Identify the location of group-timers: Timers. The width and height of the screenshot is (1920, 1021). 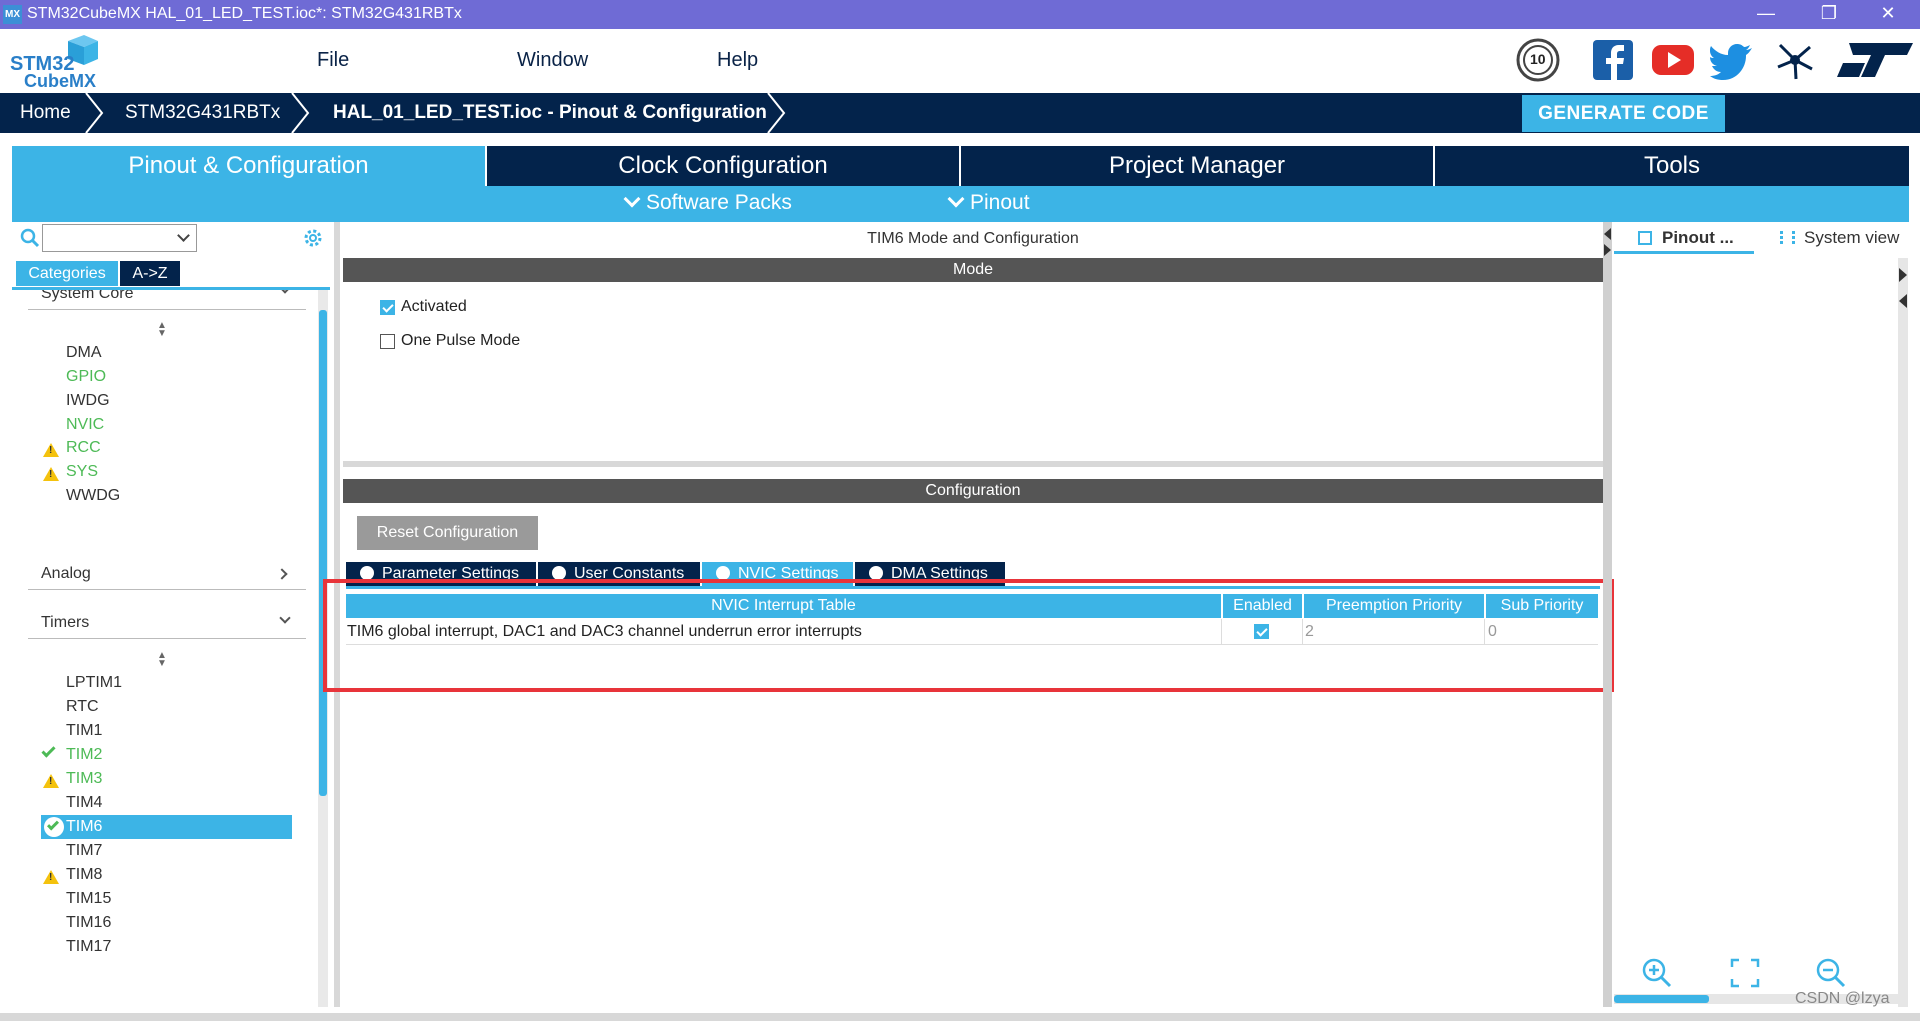
(65, 623).